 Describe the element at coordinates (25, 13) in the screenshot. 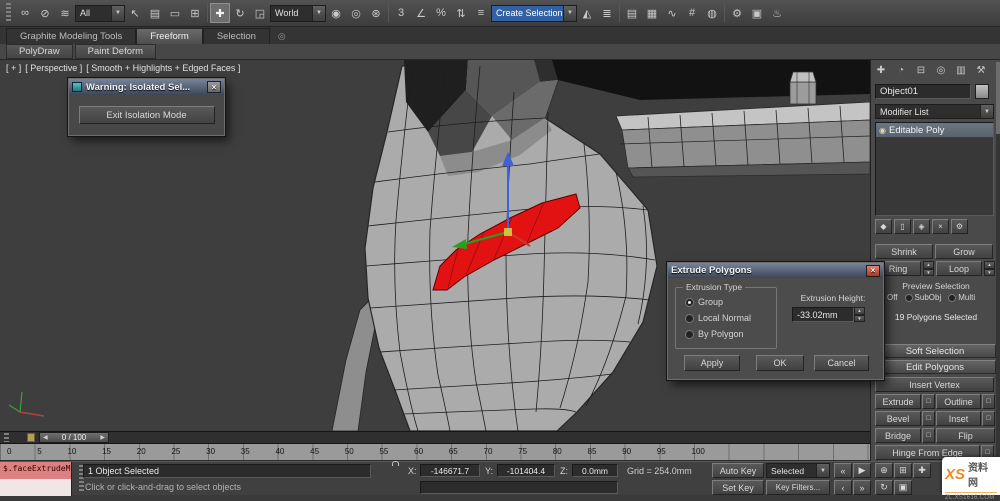

I see `select-and-link-icon: ∞` at that location.